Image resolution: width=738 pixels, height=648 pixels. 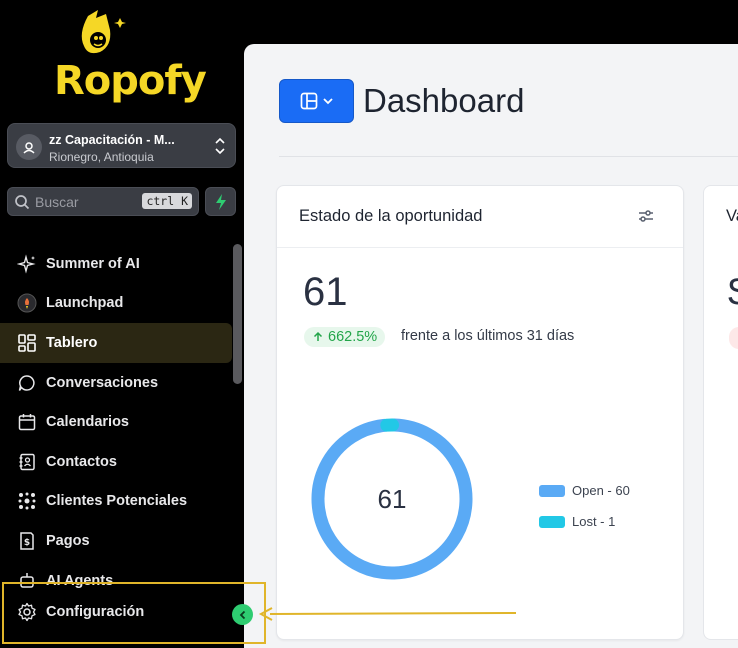 I want to click on second-card: Va $, so click(x=720, y=412).